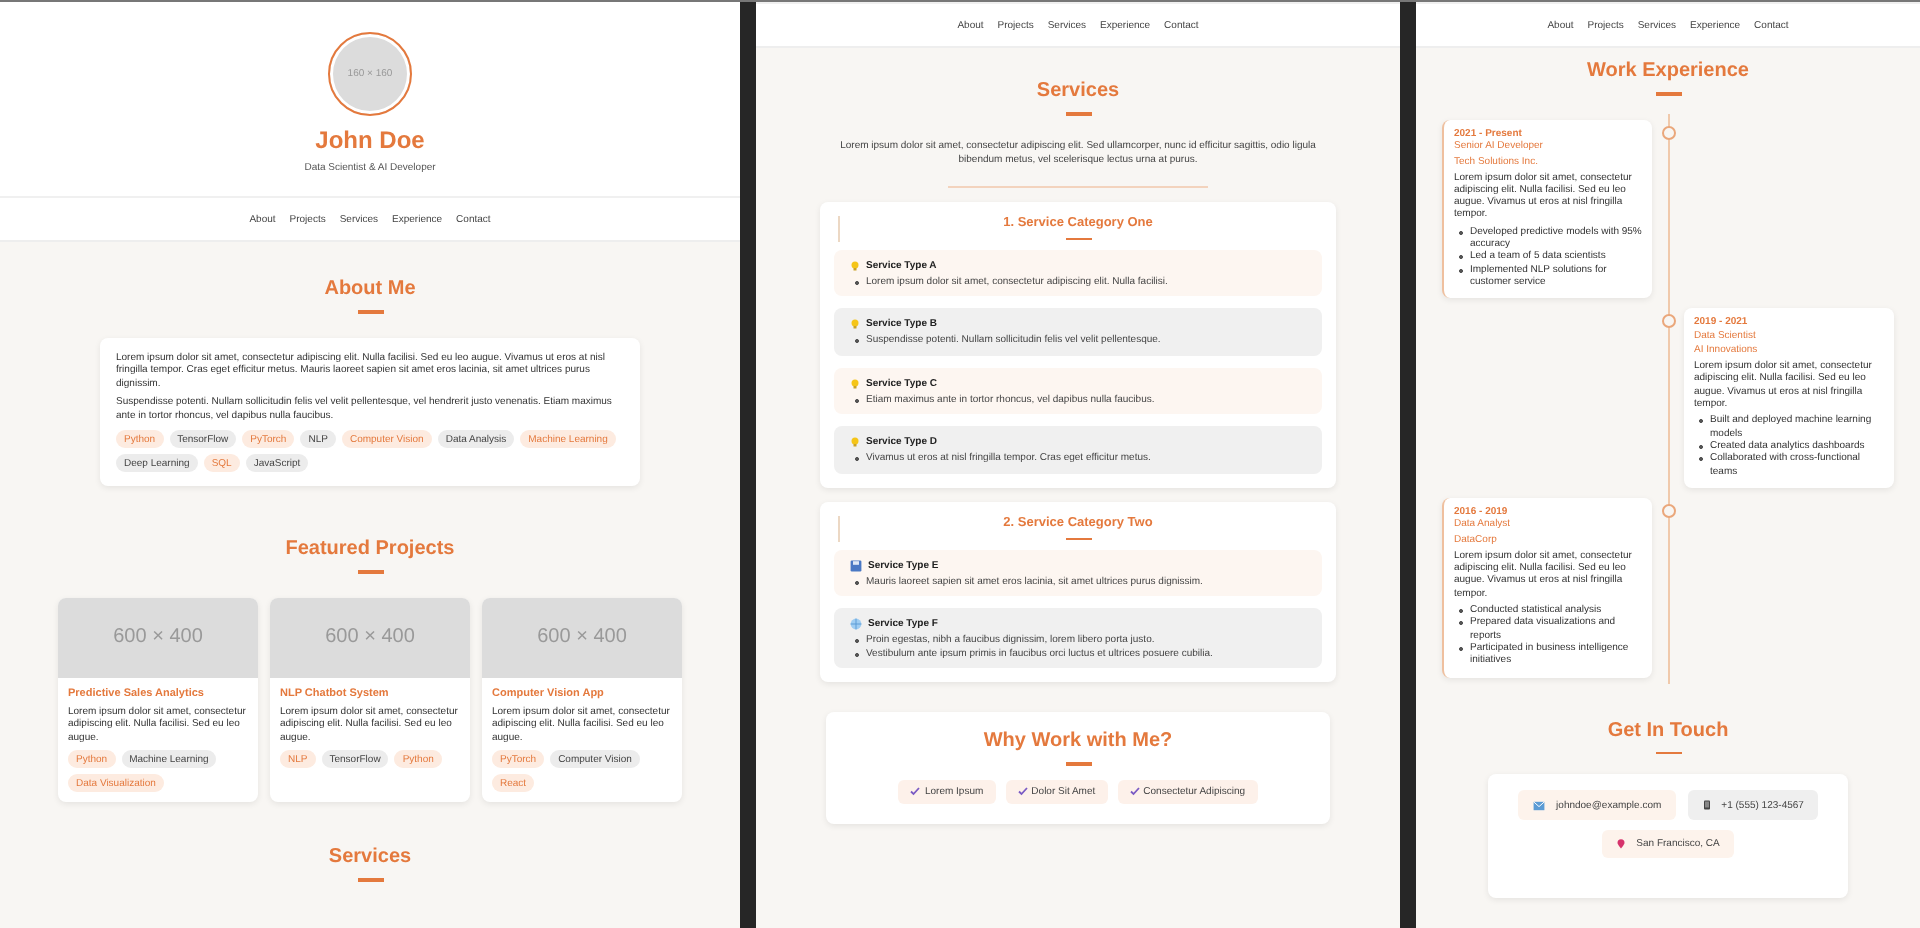  What do you see at coordinates (1539, 805) in the screenshot?
I see `envelope-icon` at bounding box center [1539, 805].